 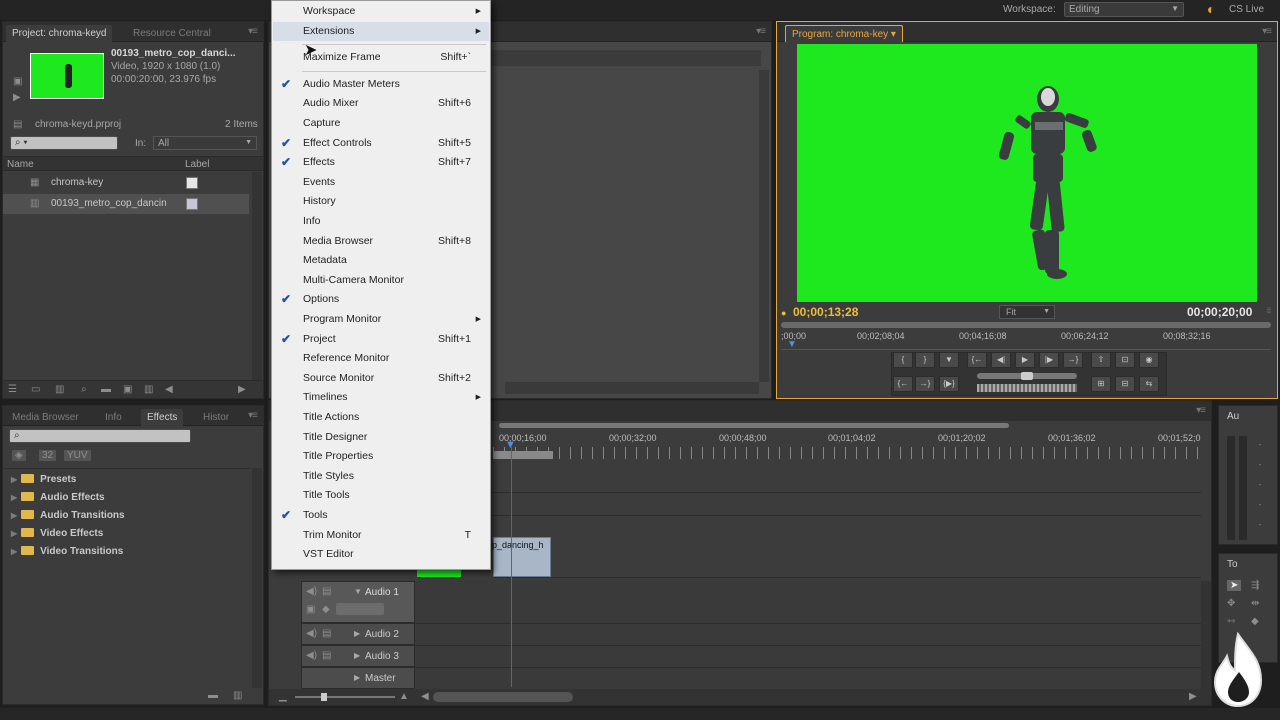 What do you see at coordinates (511, 567) in the screenshot?
I see `playhead-line` at bounding box center [511, 567].